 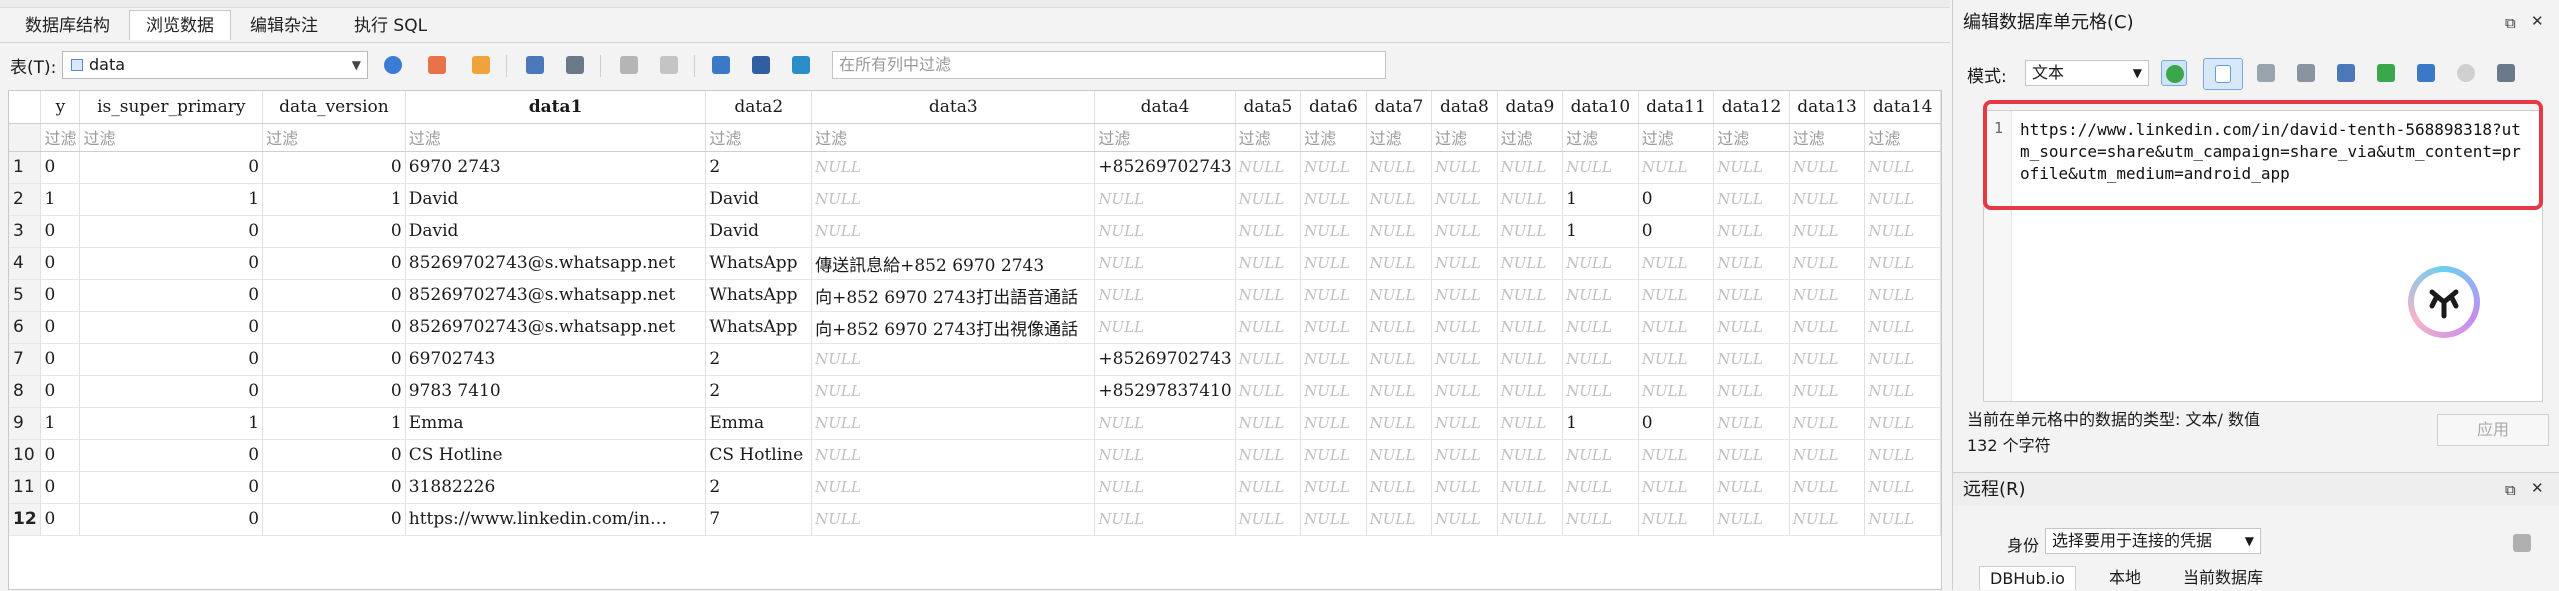 I want to click on tab-edit-pragmas: 编辑杂注, so click(x=284, y=25).